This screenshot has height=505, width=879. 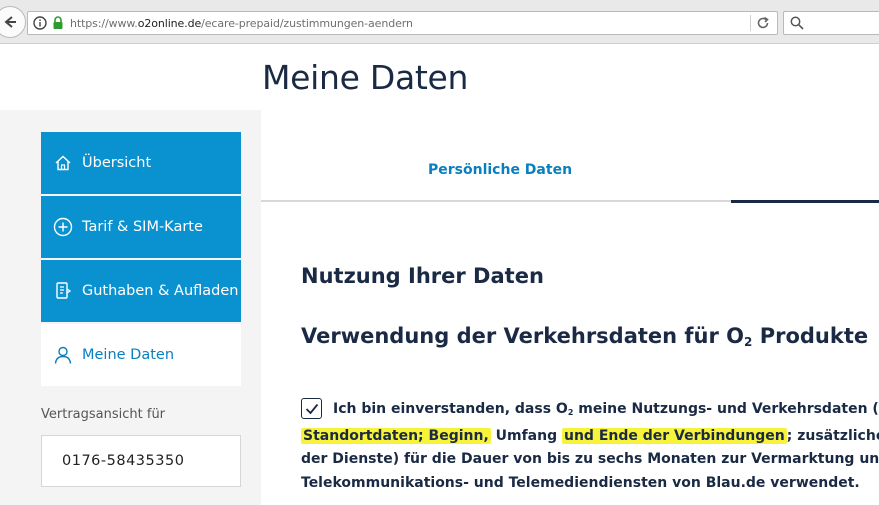 What do you see at coordinates (117, 163) in the screenshot?
I see `sidebar-item-label: Übersicht` at bounding box center [117, 163].